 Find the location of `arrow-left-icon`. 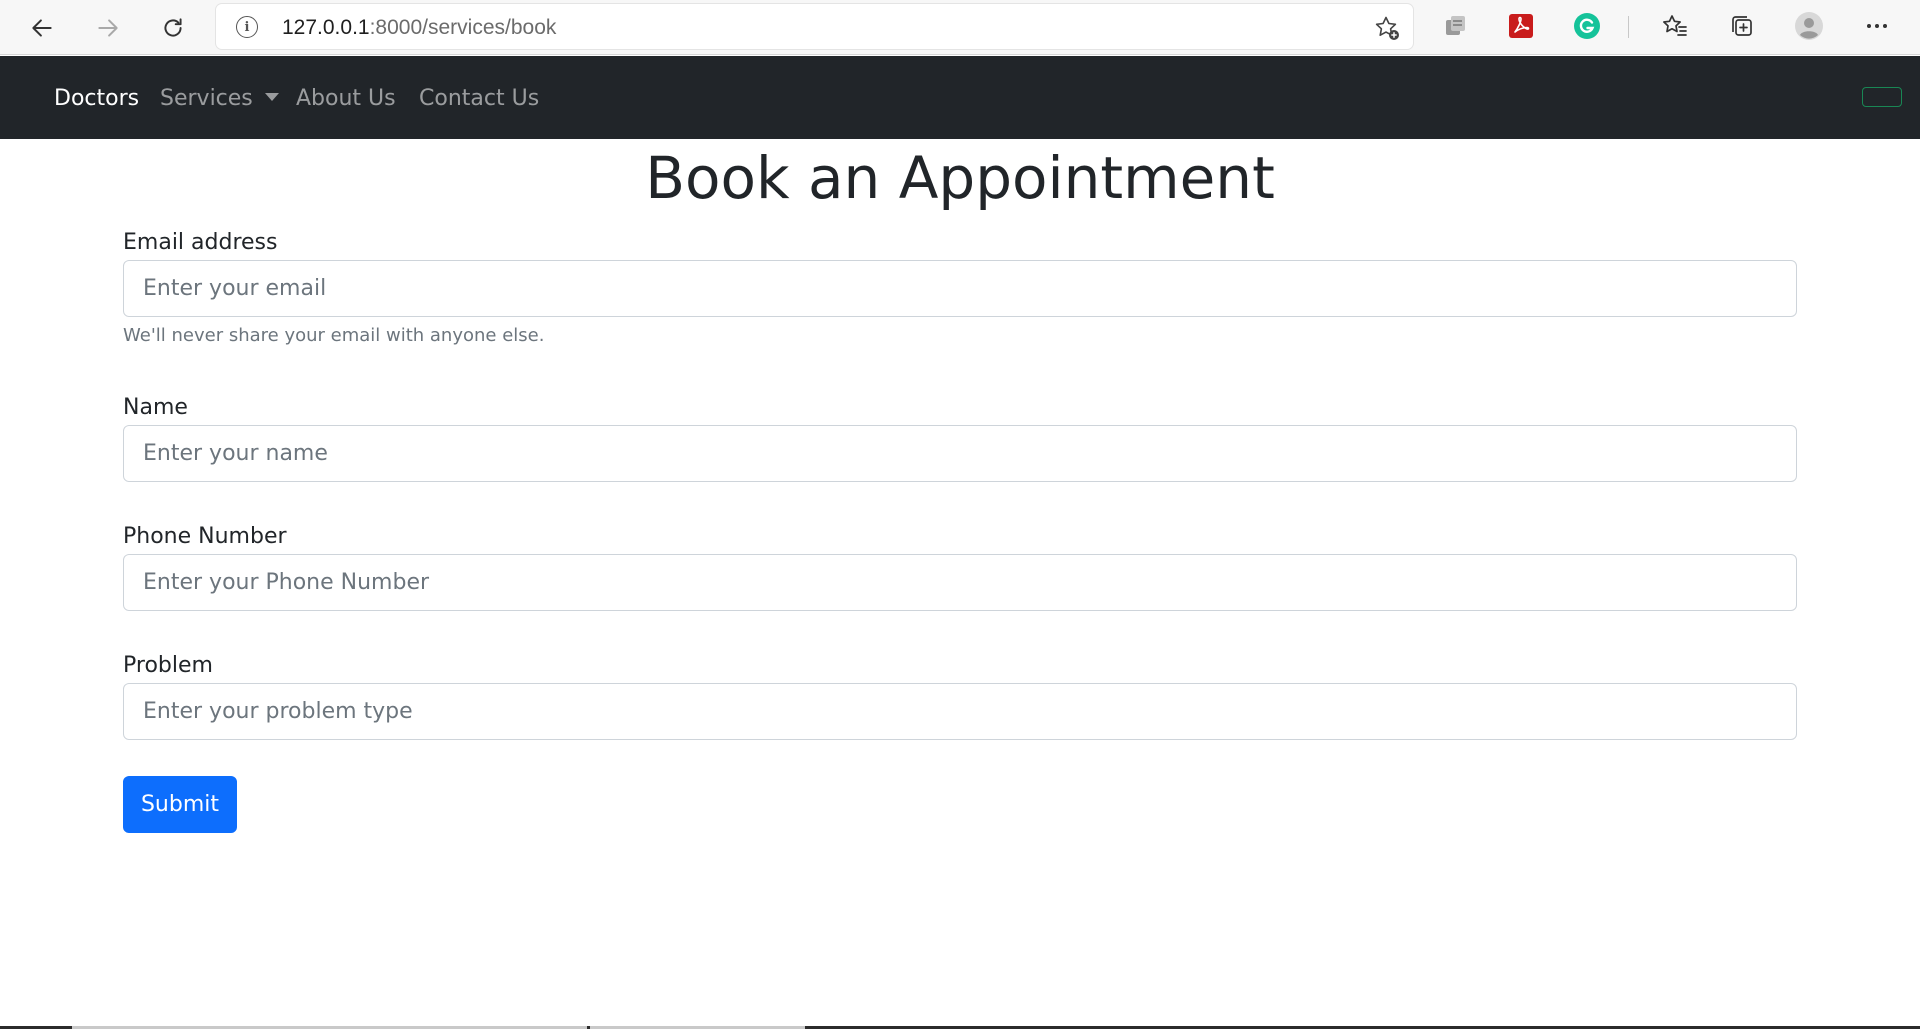

arrow-left-icon is located at coordinates (42, 28).